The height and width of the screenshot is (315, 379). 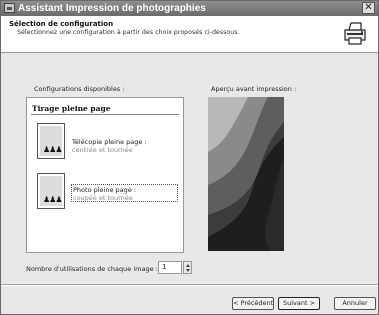 What do you see at coordinates (79, 89) in the screenshot?
I see `configurations-label: Configurations disponibles :` at bounding box center [79, 89].